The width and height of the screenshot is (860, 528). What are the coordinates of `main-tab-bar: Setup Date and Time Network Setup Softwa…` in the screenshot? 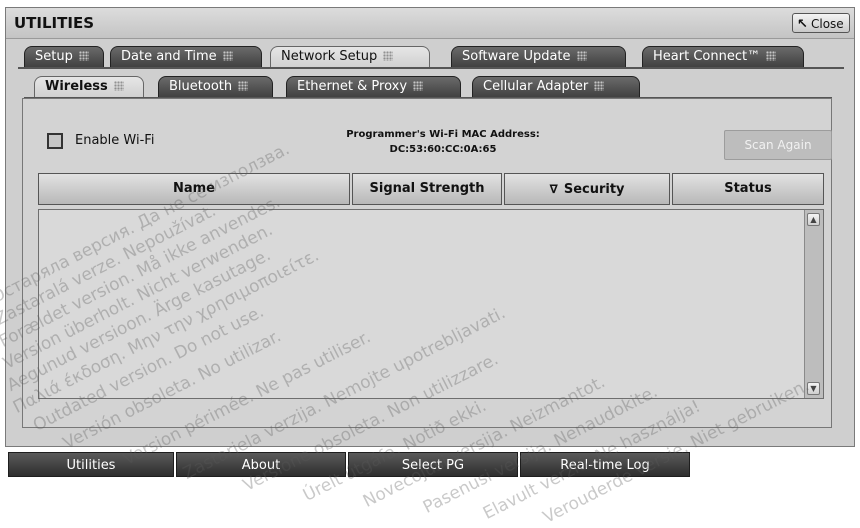 It's located at (430, 57).